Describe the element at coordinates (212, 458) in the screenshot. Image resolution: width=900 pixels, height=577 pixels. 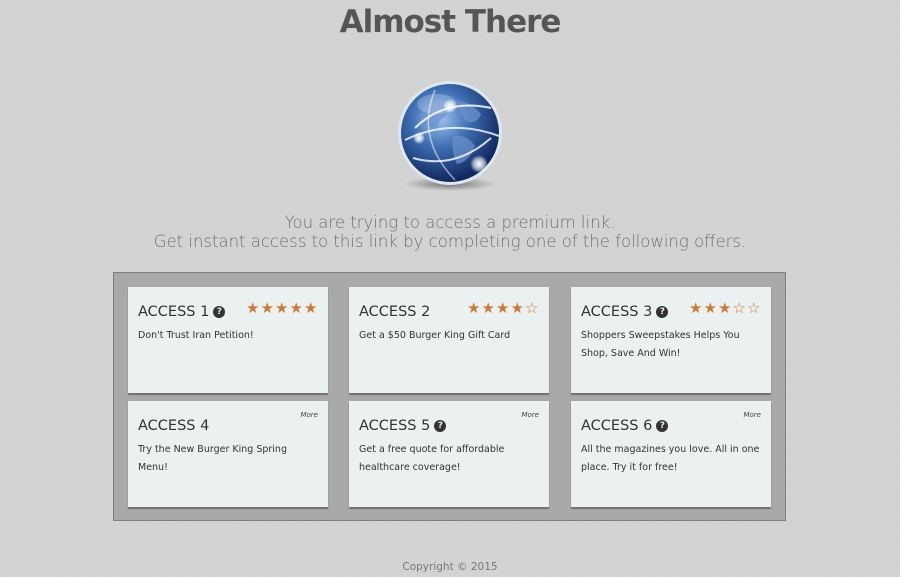
I see `offer-description: Try the New Burger King Spring Menu!` at that location.